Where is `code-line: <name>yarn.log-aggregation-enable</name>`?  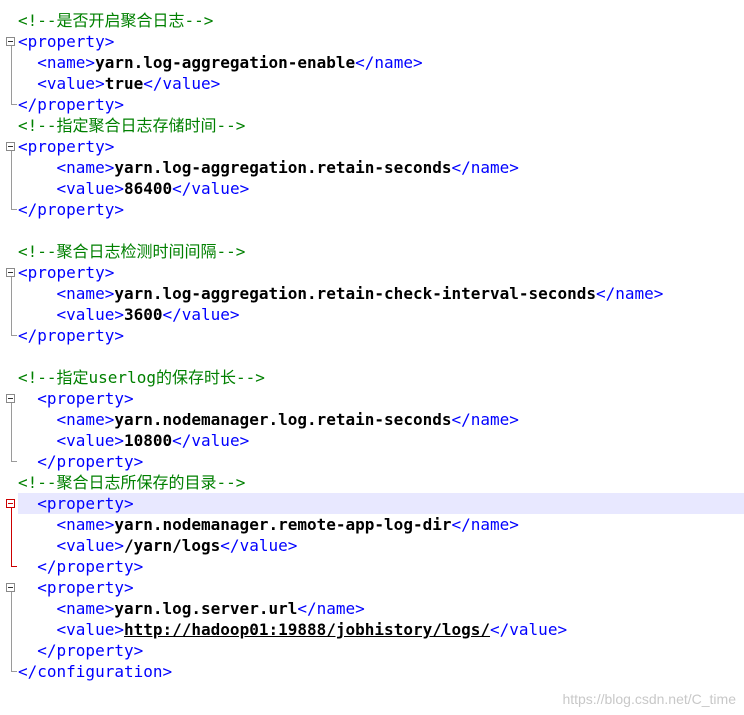 code-line: <name>yarn.log-aggregation-enable</name> is located at coordinates (220, 62).